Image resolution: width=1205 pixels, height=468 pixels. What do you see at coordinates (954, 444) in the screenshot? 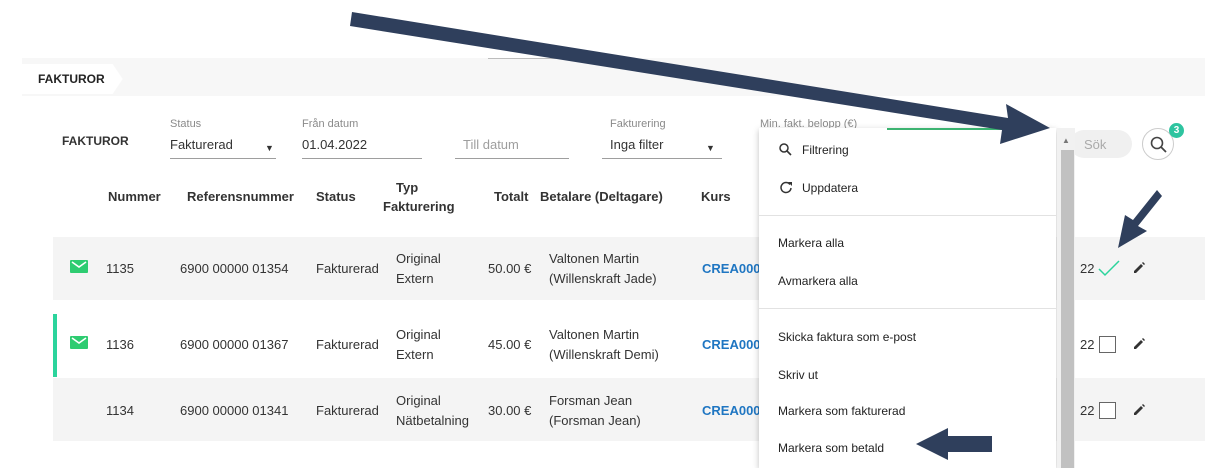
I see `arrow-to-mark-paid-icon` at bounding box center [954, 444].